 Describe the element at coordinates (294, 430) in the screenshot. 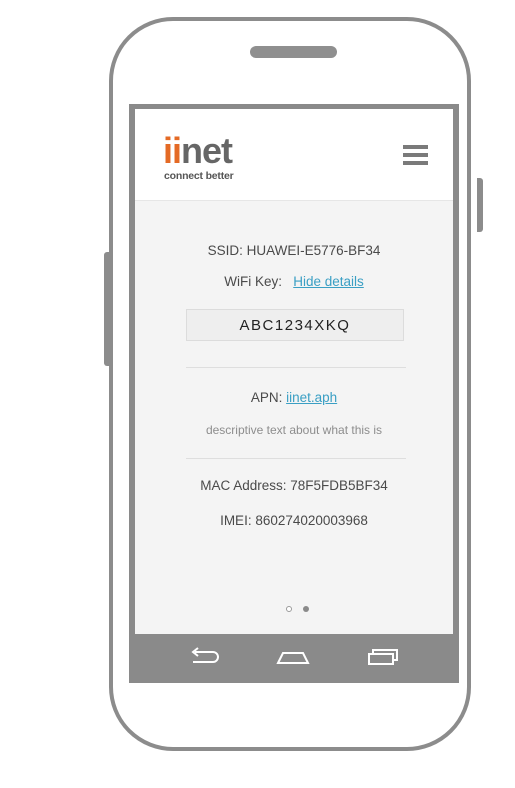

I see `apn-description: descriptive text about what this is` at that location.